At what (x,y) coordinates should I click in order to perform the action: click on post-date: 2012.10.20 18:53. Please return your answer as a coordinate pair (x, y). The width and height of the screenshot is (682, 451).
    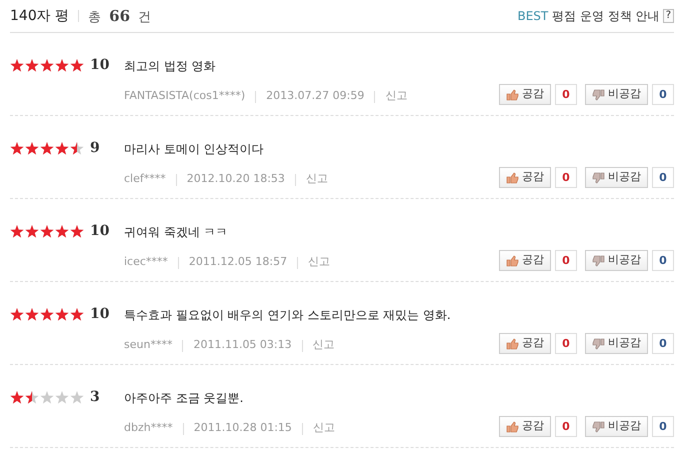
    Looking at the image, I should click on (235, 179).